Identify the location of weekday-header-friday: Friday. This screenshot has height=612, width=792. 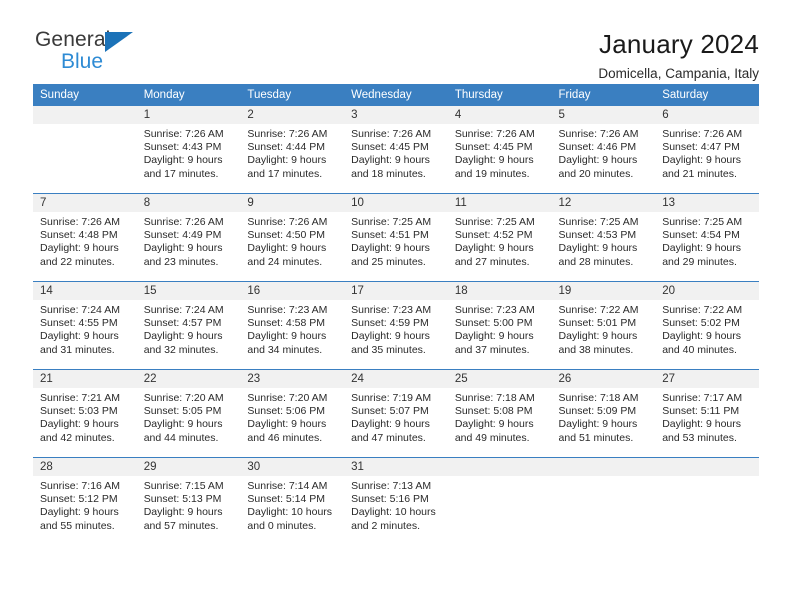
(603, 95).